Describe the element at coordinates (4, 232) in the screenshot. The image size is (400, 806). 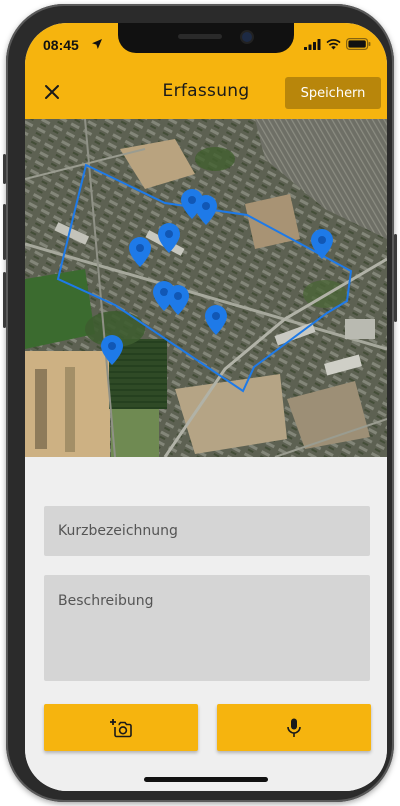
I see `volume-up-button` at that location.